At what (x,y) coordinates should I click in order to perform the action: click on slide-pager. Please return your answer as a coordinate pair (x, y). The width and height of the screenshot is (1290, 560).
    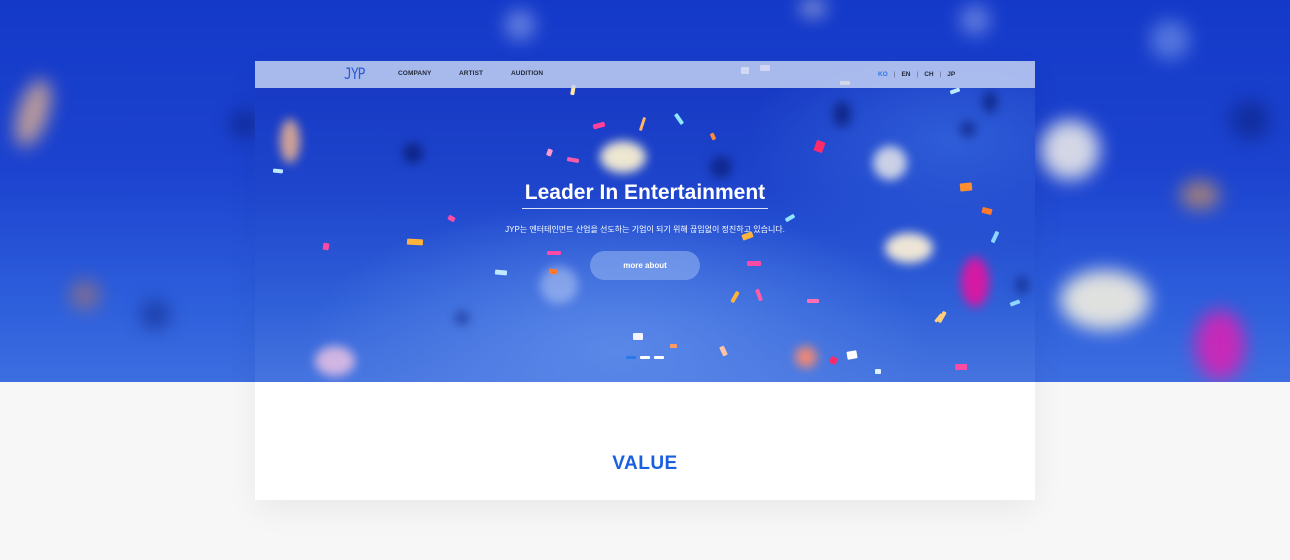
    Looking at the image, I should click on (645, 357).